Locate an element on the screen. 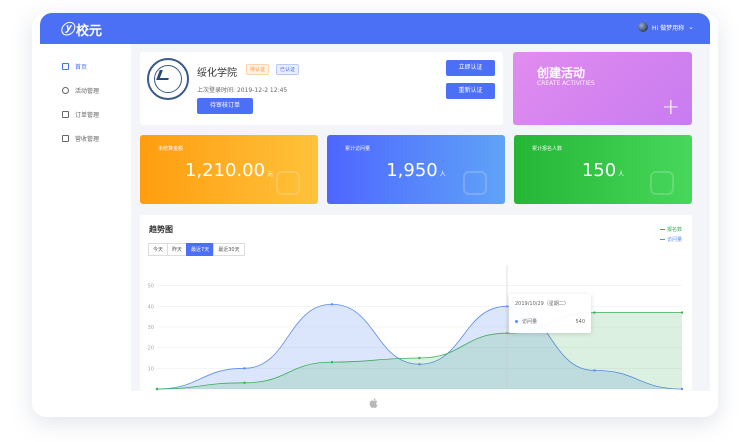  status-badge-pending: 待认证 is located at coordinates (258, 69).